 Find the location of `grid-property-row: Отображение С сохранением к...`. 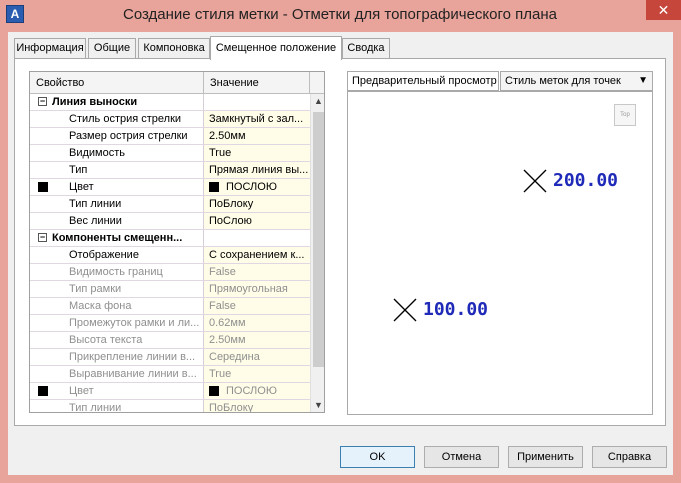

grid-property-row: Отображение С сохранением к... is located at coordinates (170, 255).